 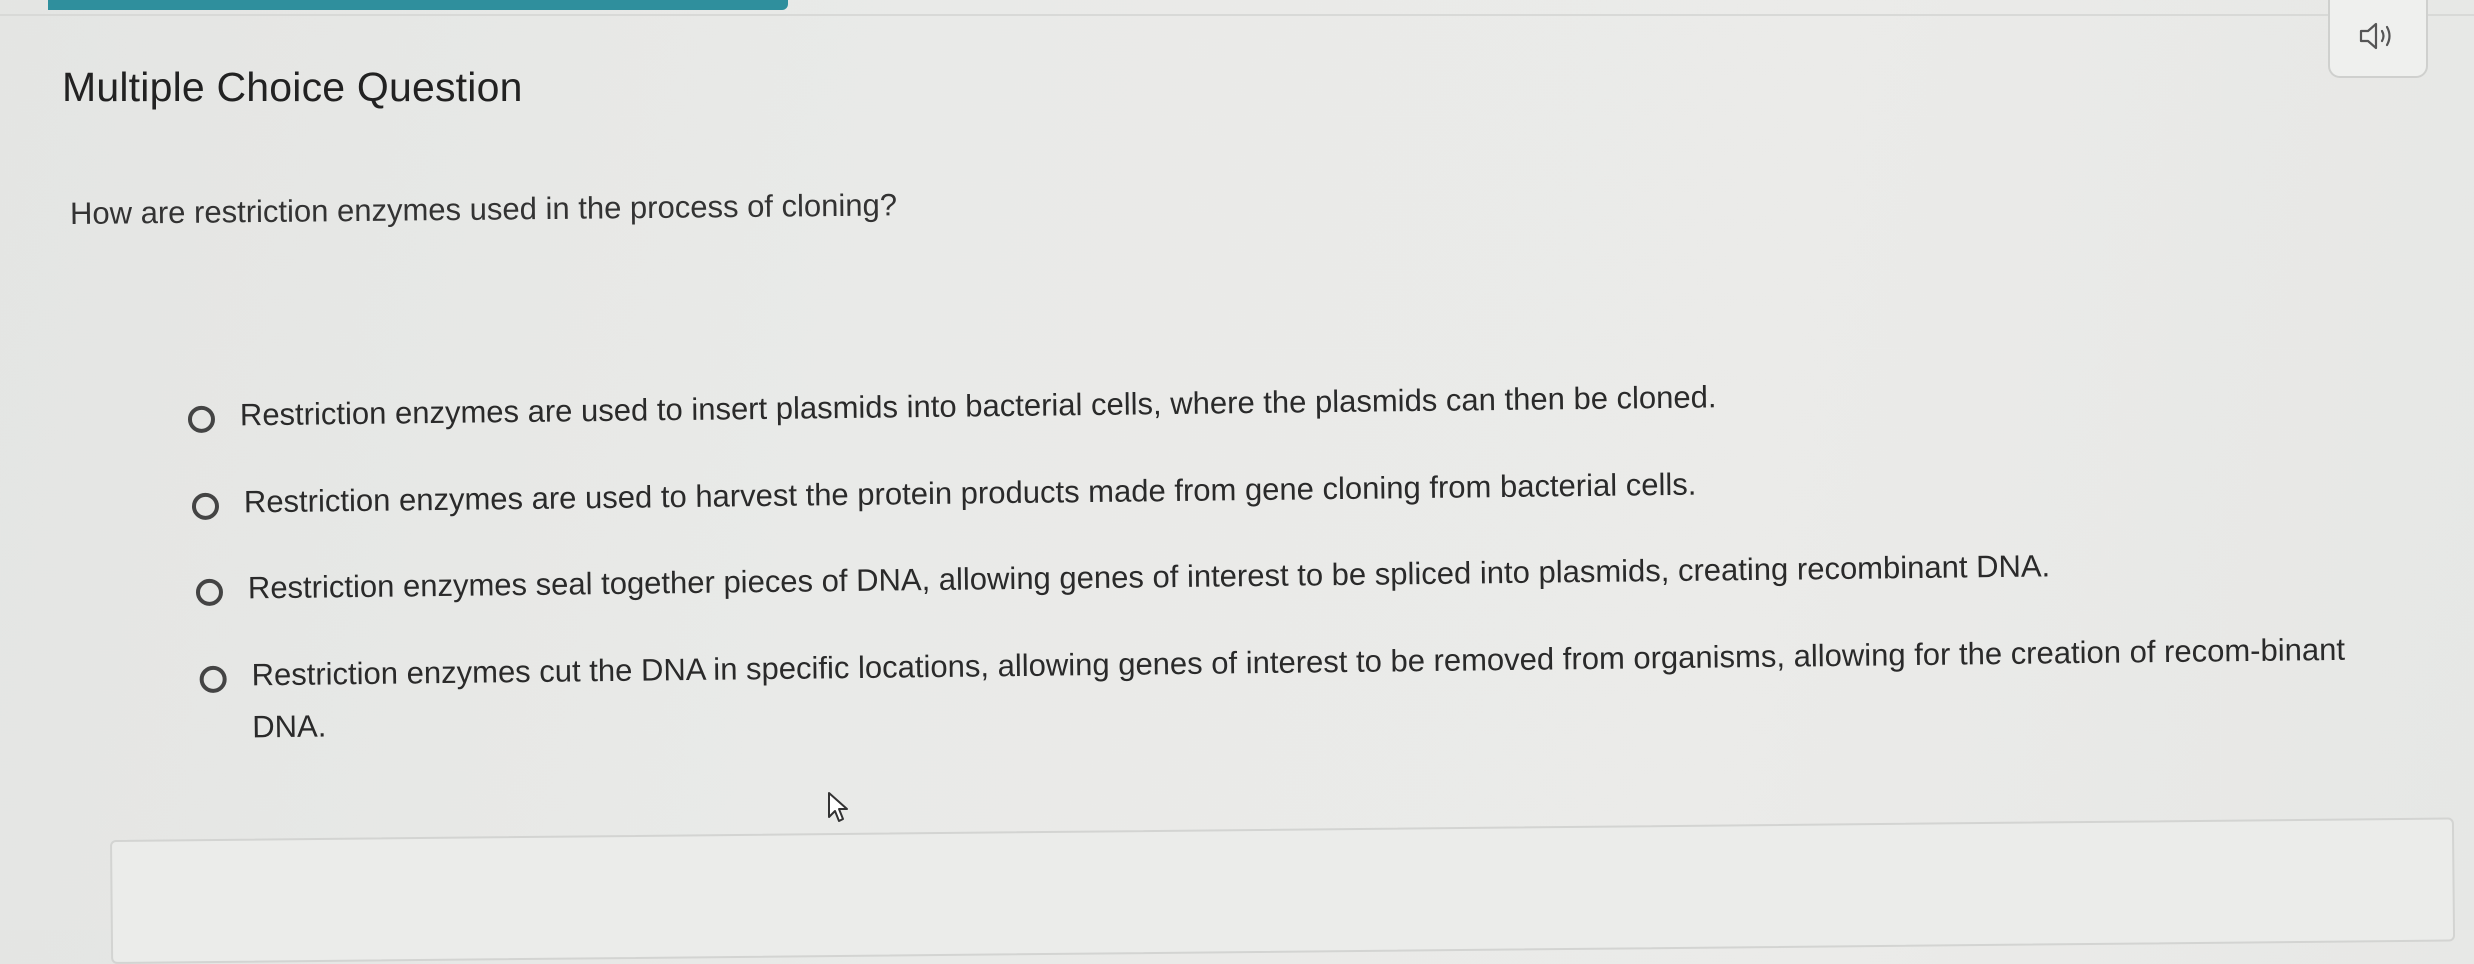 I want to click on read-aloud-button, so click(x=2378, y=39).